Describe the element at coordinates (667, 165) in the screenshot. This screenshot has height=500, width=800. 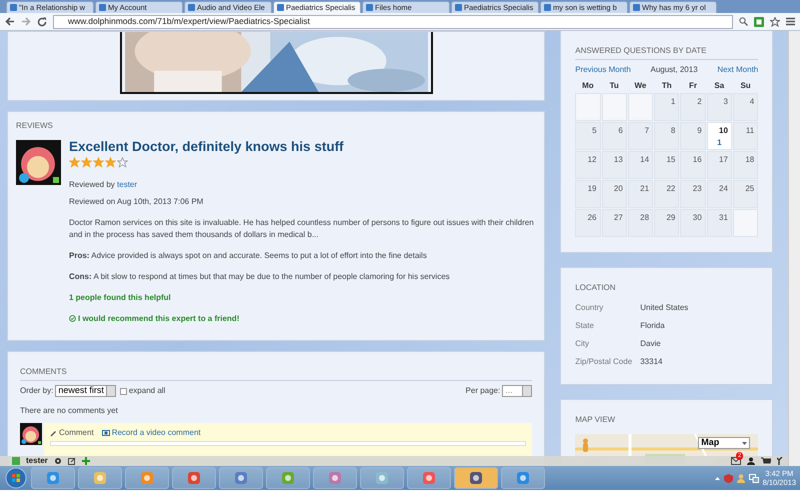
I see `calendar-day: 15` at that location.